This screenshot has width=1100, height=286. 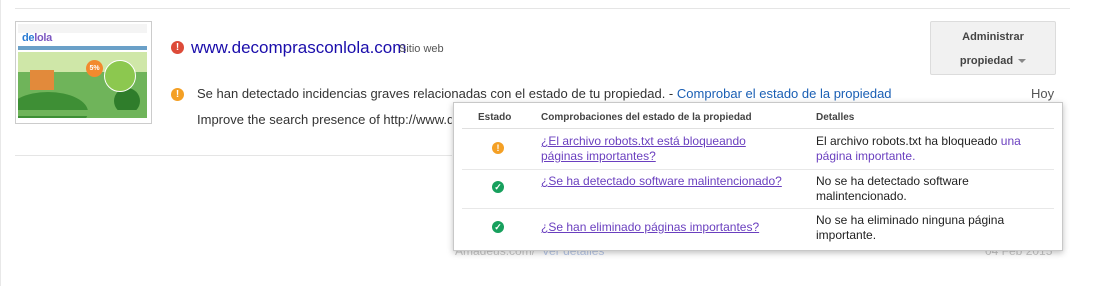 I want to click on check-removed-pages-link: ¿Se han eliminado páginas importantes?, so click(x=666, y=227).